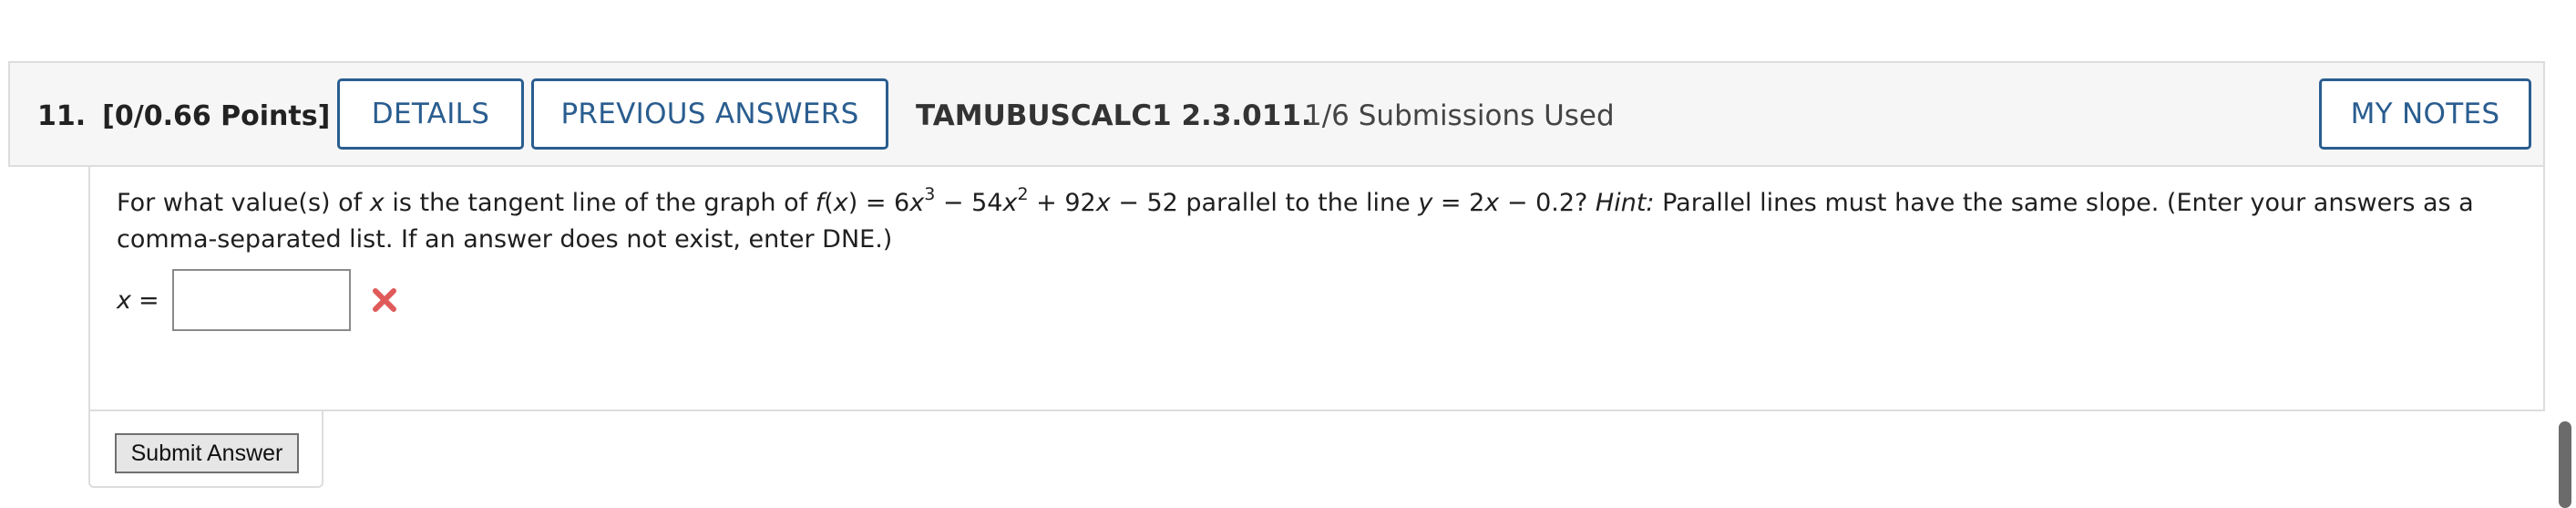 This screenshot has height=508, width=2576. What do you see at coordinates (600, 203) in the screenshot?
I see `text-segment: is the tangent line of the graph of` at bounding box center [600, 203].